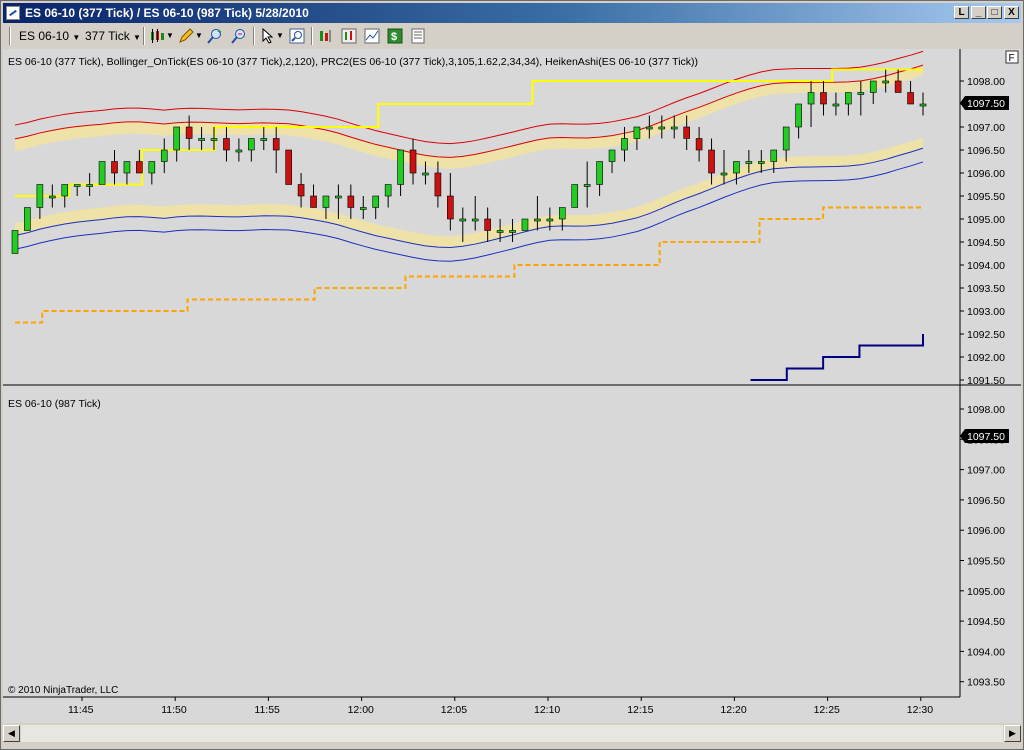 The image size is (1024, 750). Describe the element at coordinates (361, 710) in the screenshot. I see `time-tick-label: 12:00` at that location.